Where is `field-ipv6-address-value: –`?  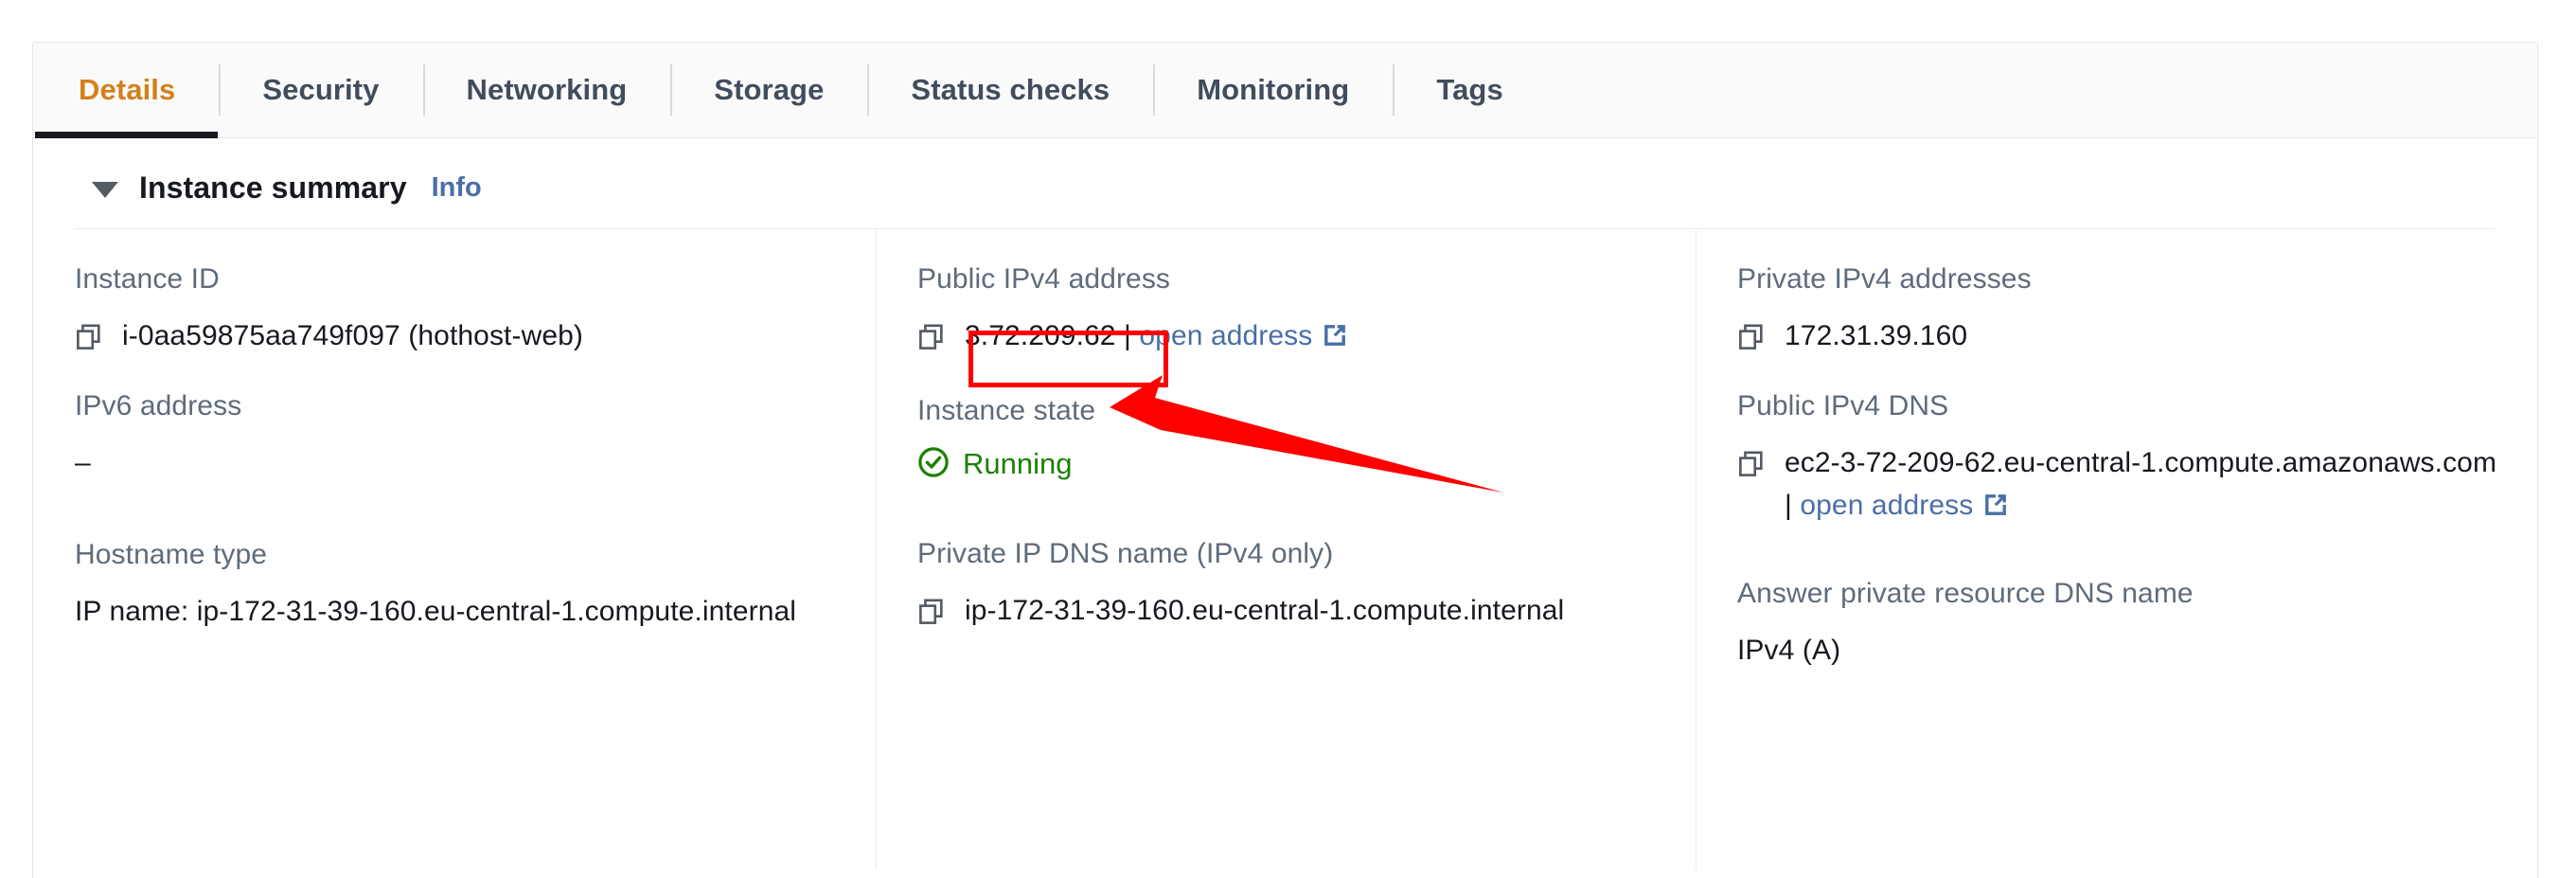
field-ipv6-address-value: – is located at coordinates (83, 462).